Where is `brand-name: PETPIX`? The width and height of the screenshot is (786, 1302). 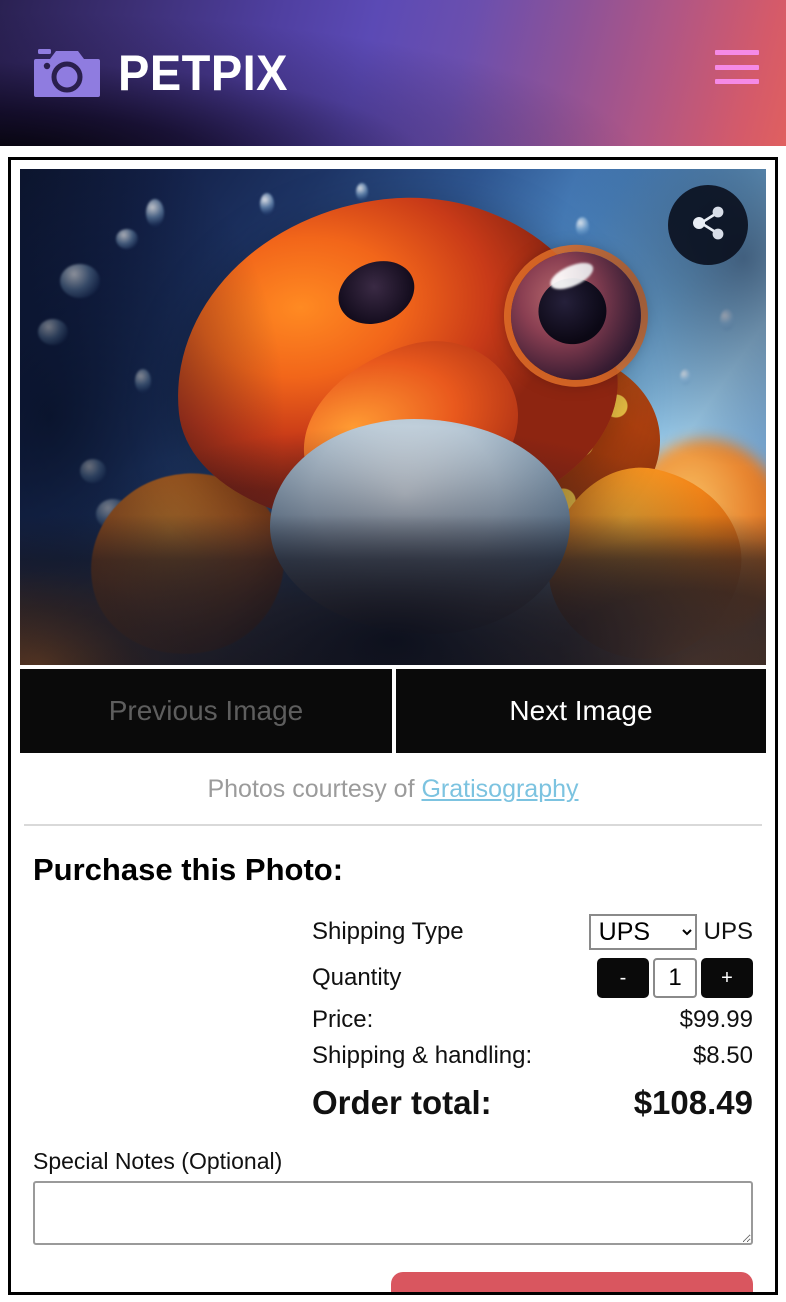 brand-name: PETPIX is located at coordinates (203, 73).